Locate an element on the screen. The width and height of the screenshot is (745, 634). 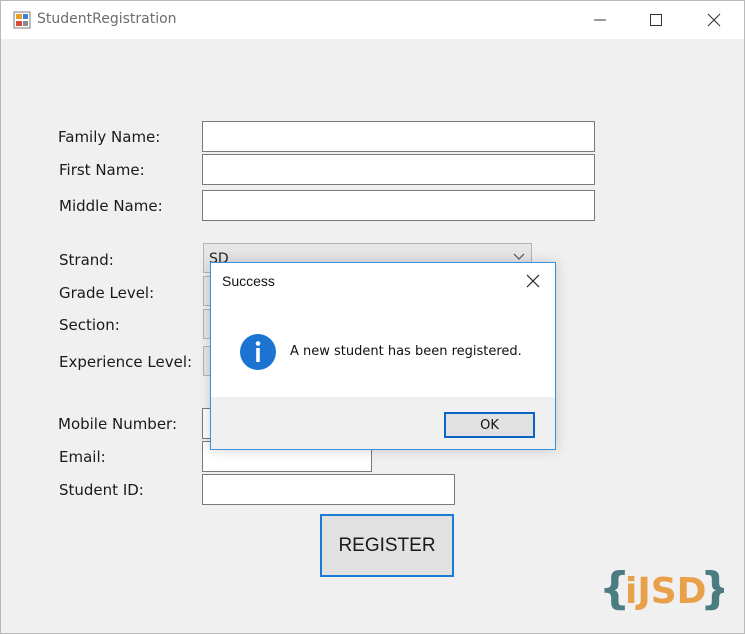
mobile-number-label: Mobile Number: is located at coordinates (118, 424).